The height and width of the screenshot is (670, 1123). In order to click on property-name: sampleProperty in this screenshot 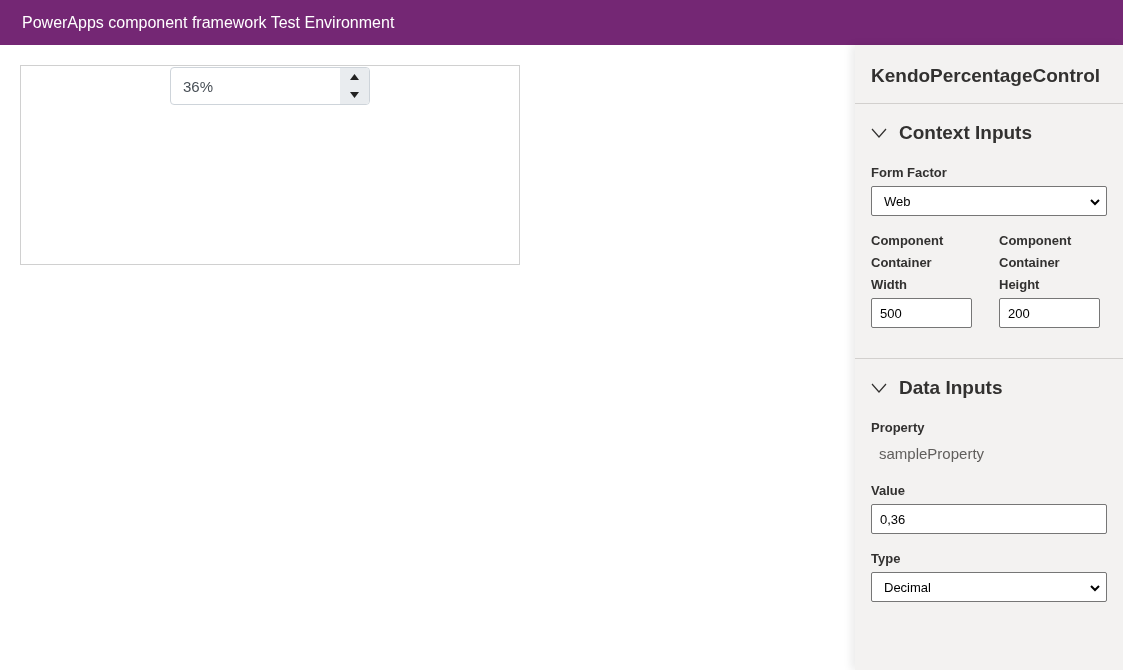, I will do `click(932, 454)`.